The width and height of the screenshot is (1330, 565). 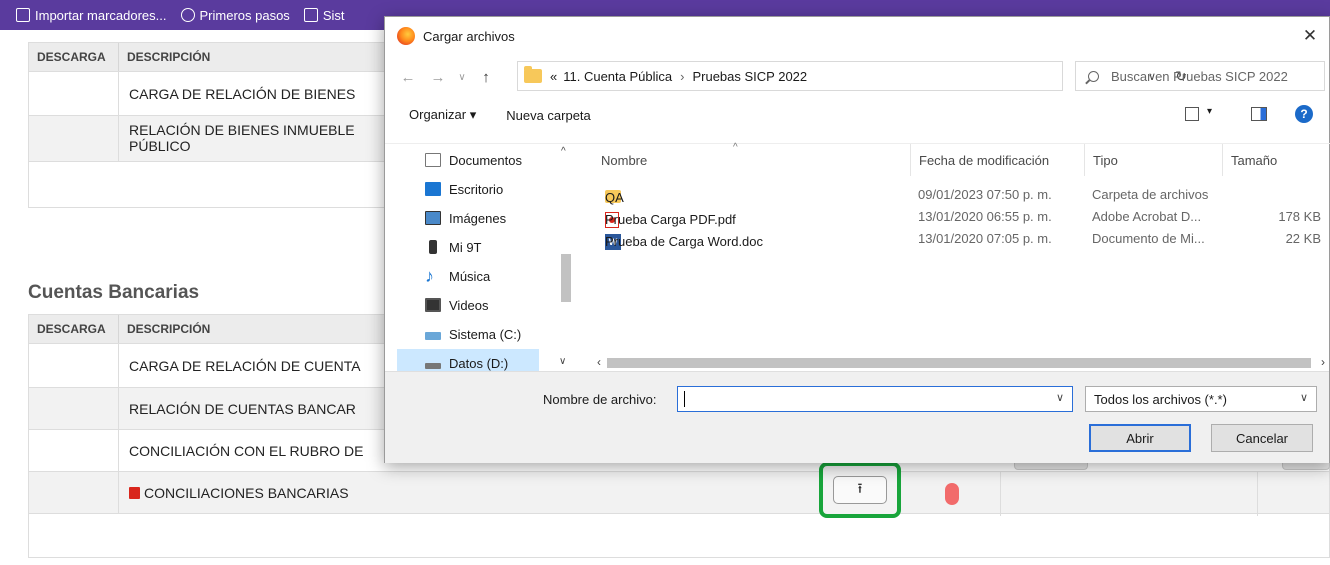 What do you see at coordinates (476, 189) in the screenshot?
I see `nav-label: Escritorio` at bounding box center [476, 189].